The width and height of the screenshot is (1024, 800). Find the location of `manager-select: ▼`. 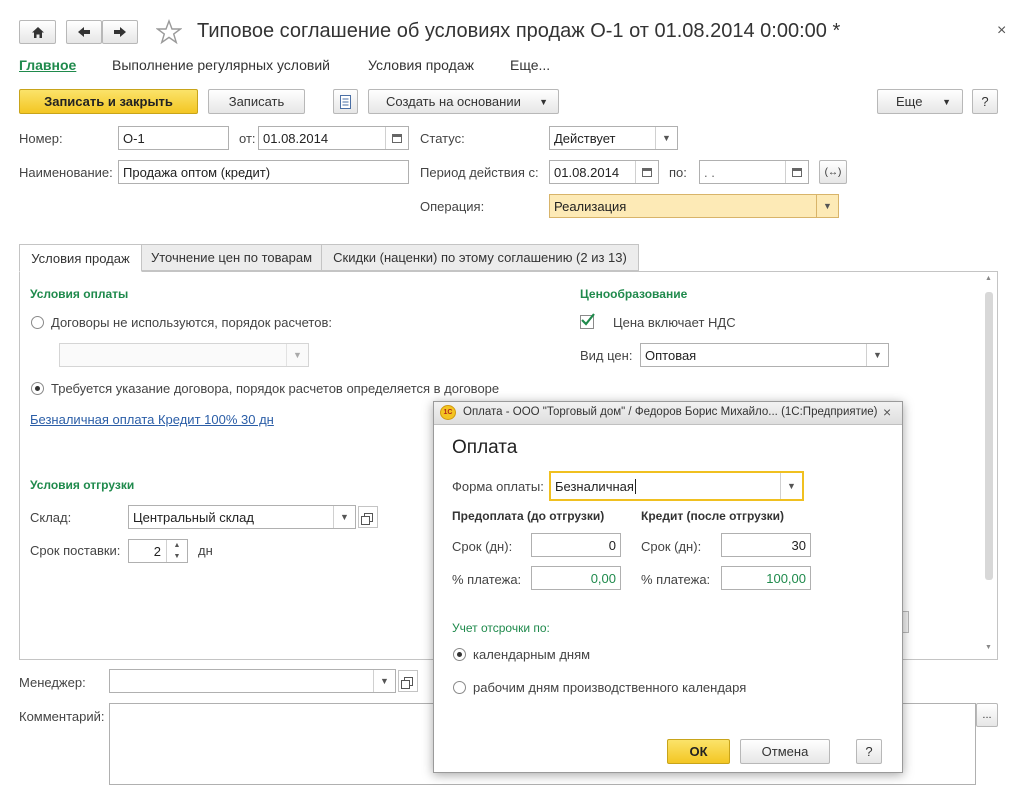

manager-select: ▼ is located at coordinates (252, 681).